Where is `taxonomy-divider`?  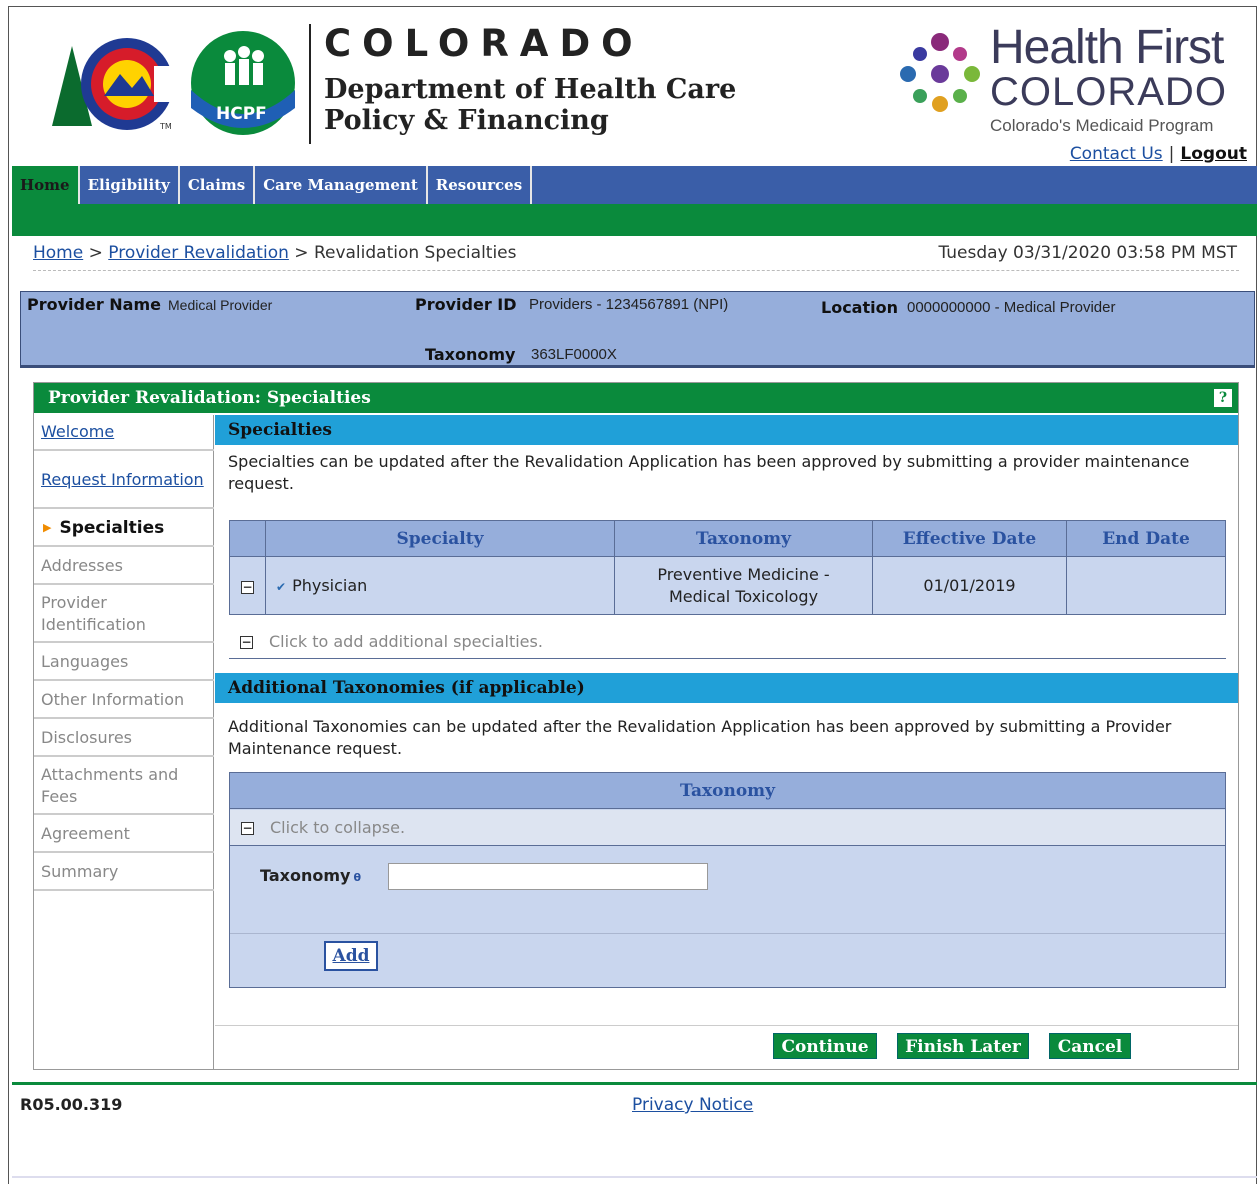
taxonomy-divider is located at coordinates (727, 933).